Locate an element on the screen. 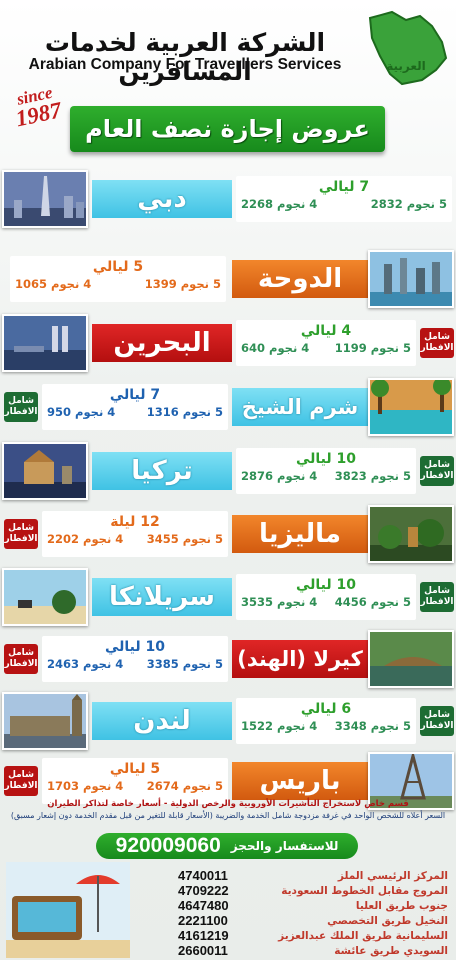  srilanka-photo is located at coordinates (45, 597).